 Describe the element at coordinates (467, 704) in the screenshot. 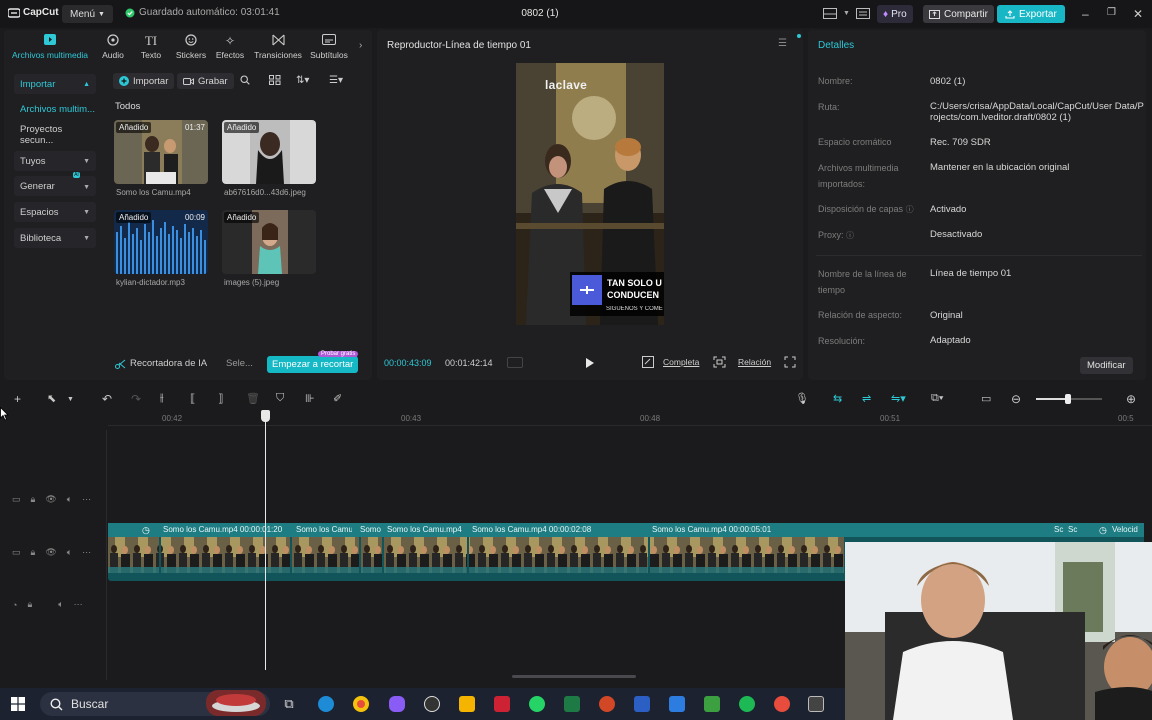

I see `file-explorer-icon` at that location.